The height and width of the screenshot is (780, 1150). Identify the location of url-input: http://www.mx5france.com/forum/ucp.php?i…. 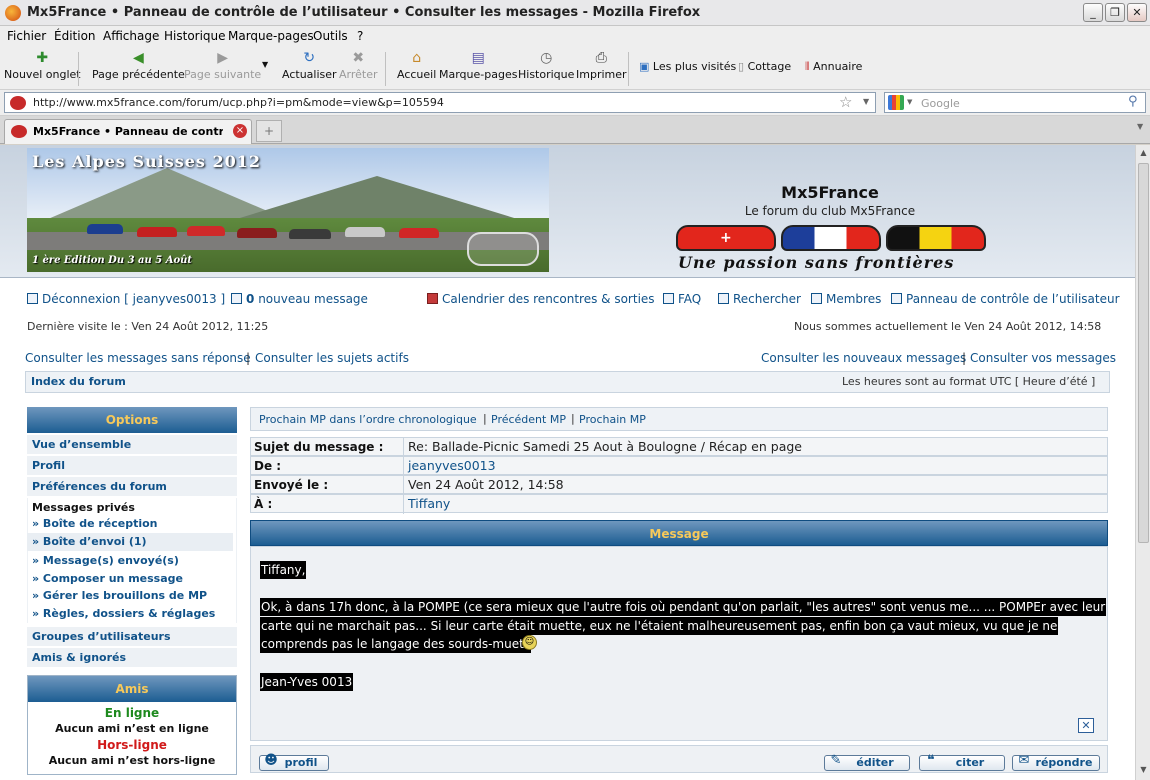
(440, 102).